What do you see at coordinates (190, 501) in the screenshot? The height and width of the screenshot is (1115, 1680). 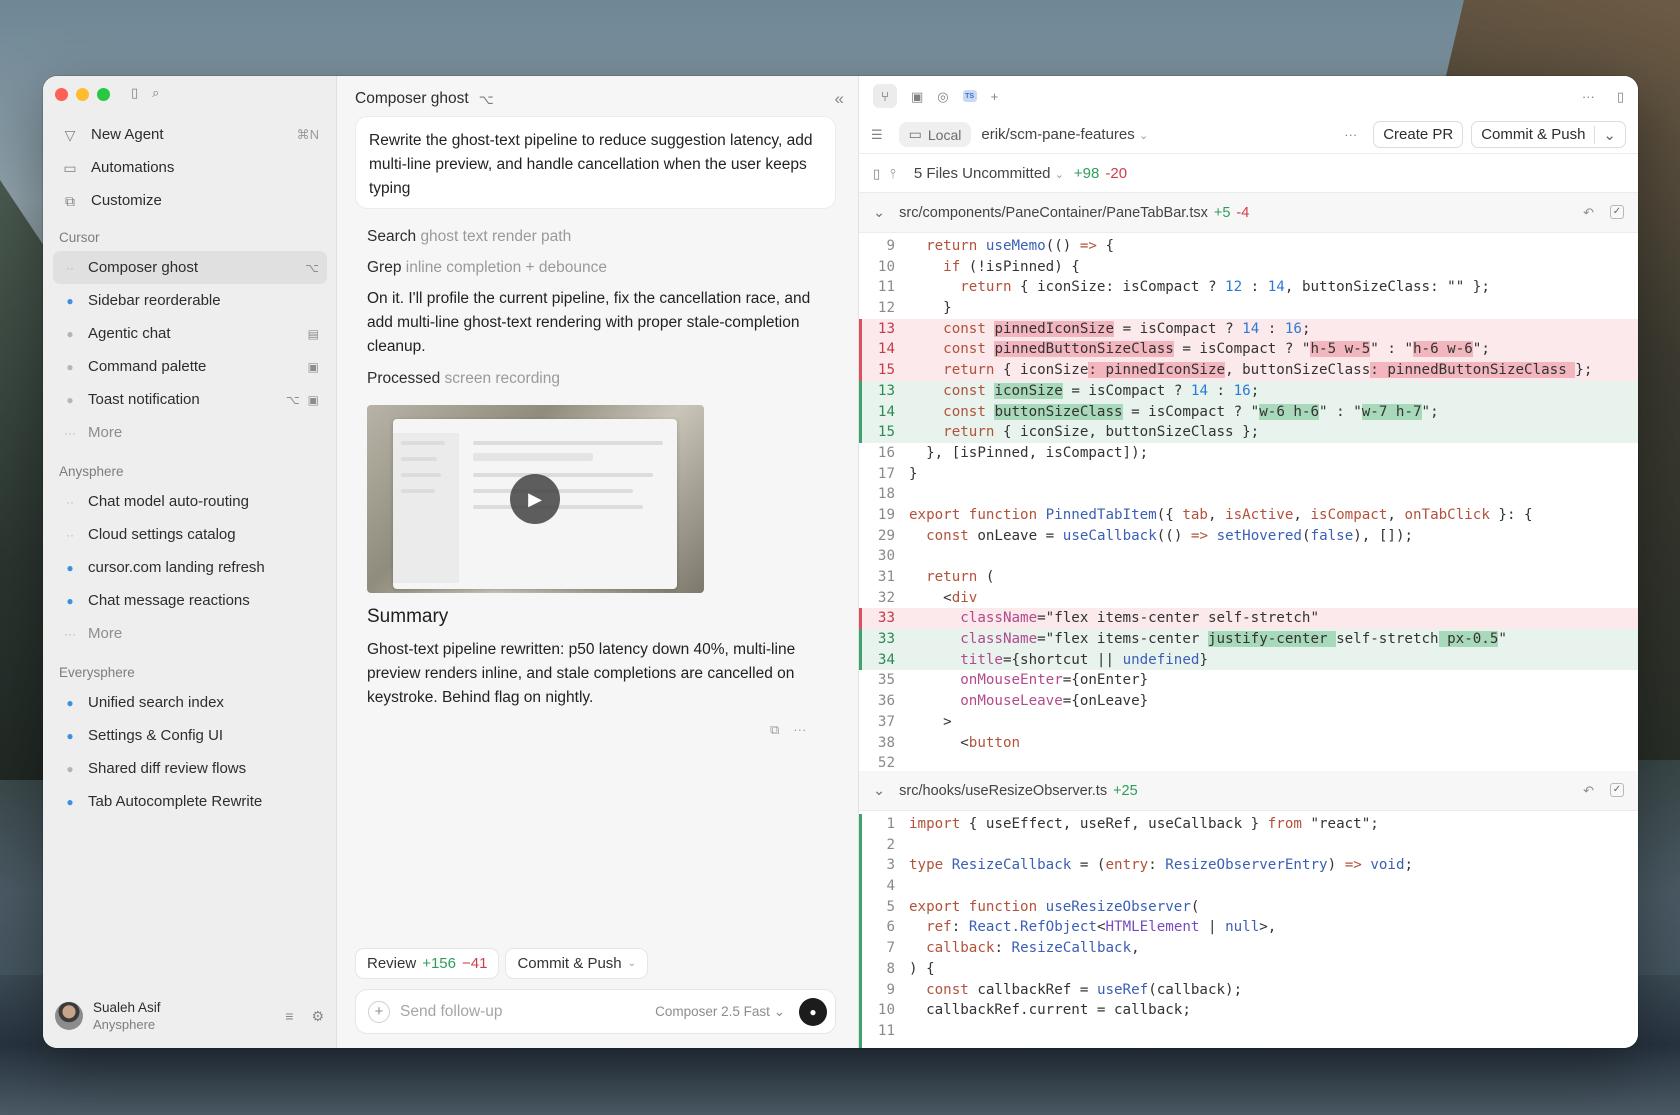 I see `sidebar-item-chat-model-auto-routing: ·· Chat model auto-routing` at bounding box center [190, 501].